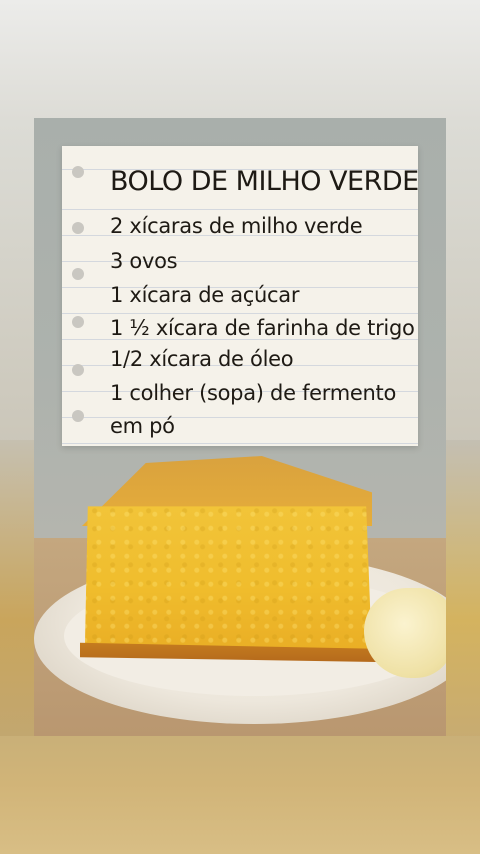 This screenshot has width=480, height=854. I want to click on blurred-background-right, so click(463, 590).